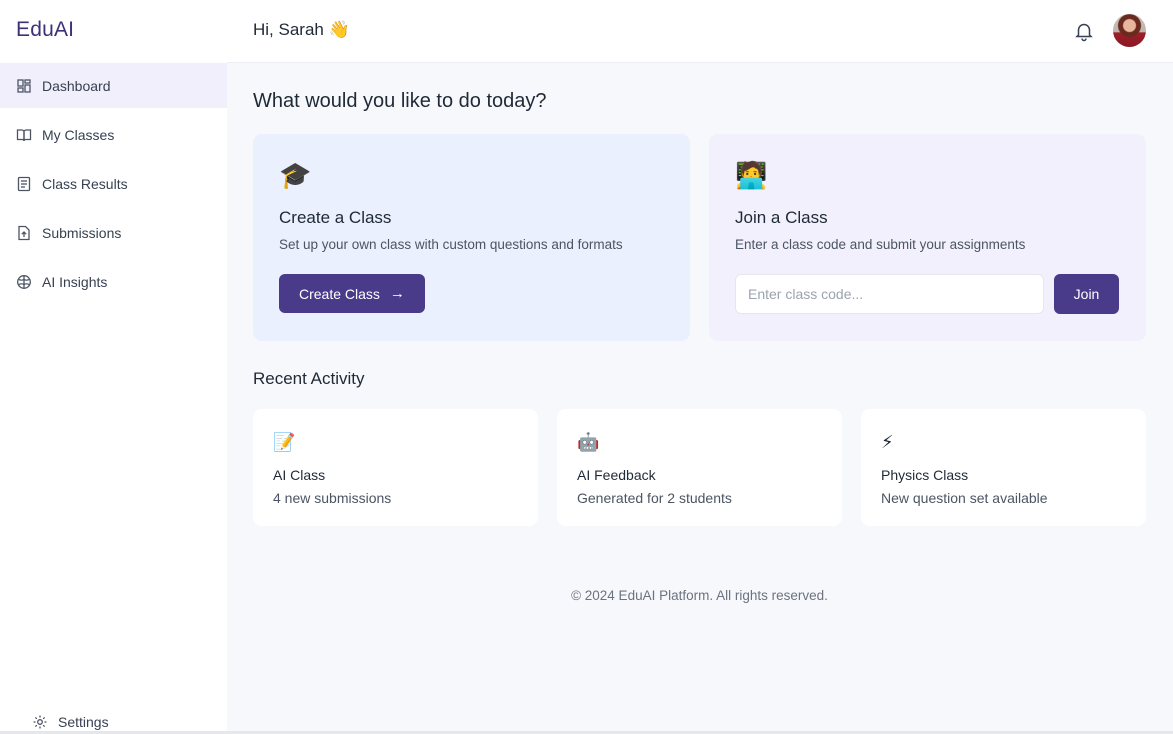  Describe the element at coordinates (964, 498) in the screenshot. I see `activity-subtitle: New question set available` at that location.